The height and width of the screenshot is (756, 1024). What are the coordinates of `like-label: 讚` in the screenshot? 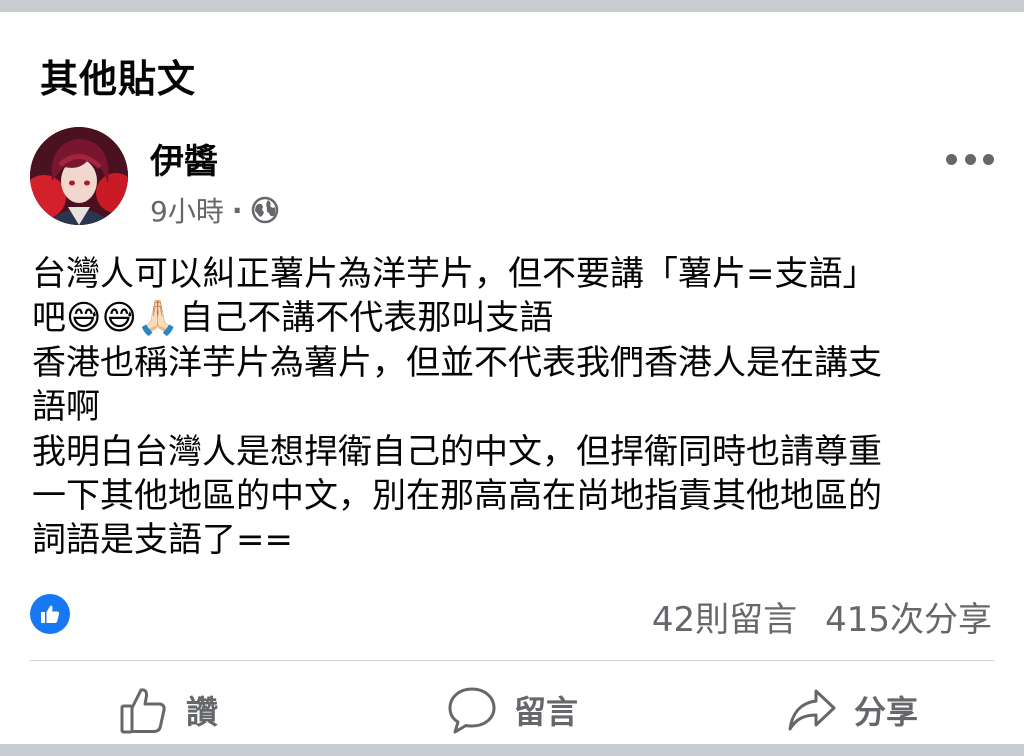 It's located at (202, 712).